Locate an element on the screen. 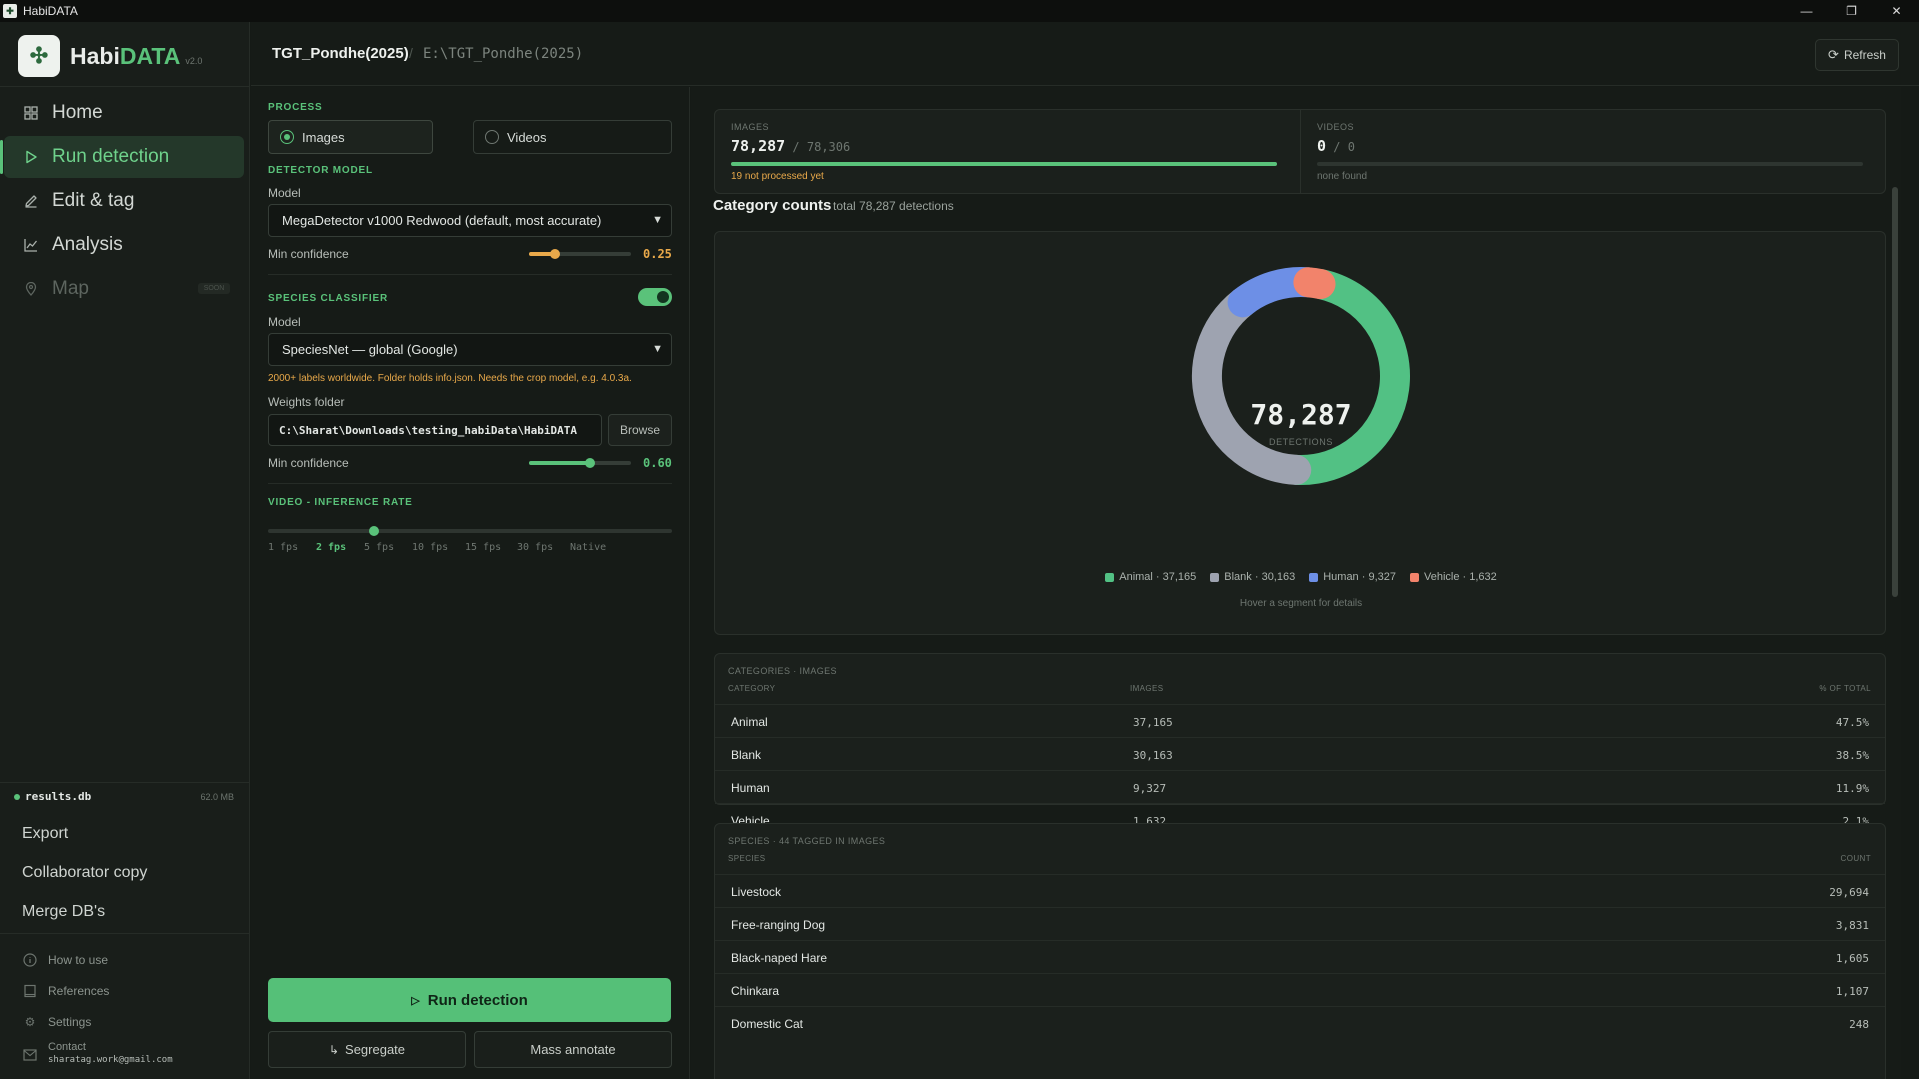 The height and width of the screenshot is (1079, 1919). classifier-conf-slider is located at coordinates (580, 462).